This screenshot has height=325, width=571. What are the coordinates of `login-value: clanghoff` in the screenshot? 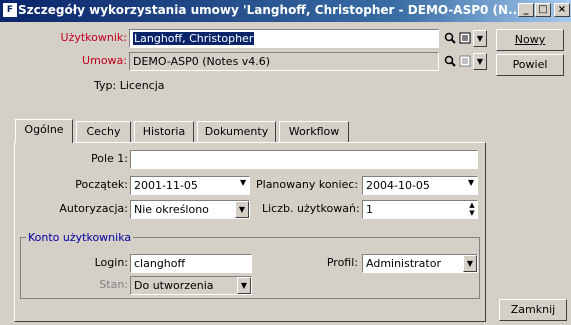 It's located at (160, 263).